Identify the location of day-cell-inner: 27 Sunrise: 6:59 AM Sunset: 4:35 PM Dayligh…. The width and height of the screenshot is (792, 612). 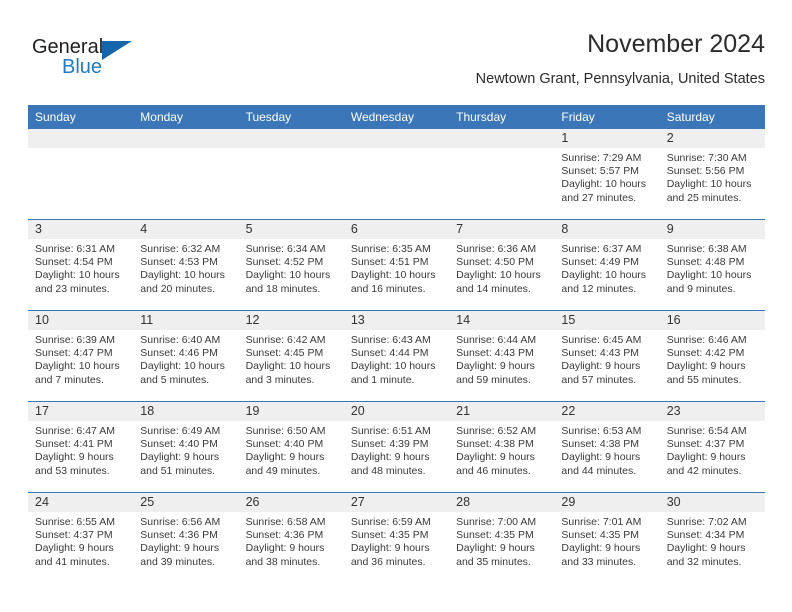
(396, 538).